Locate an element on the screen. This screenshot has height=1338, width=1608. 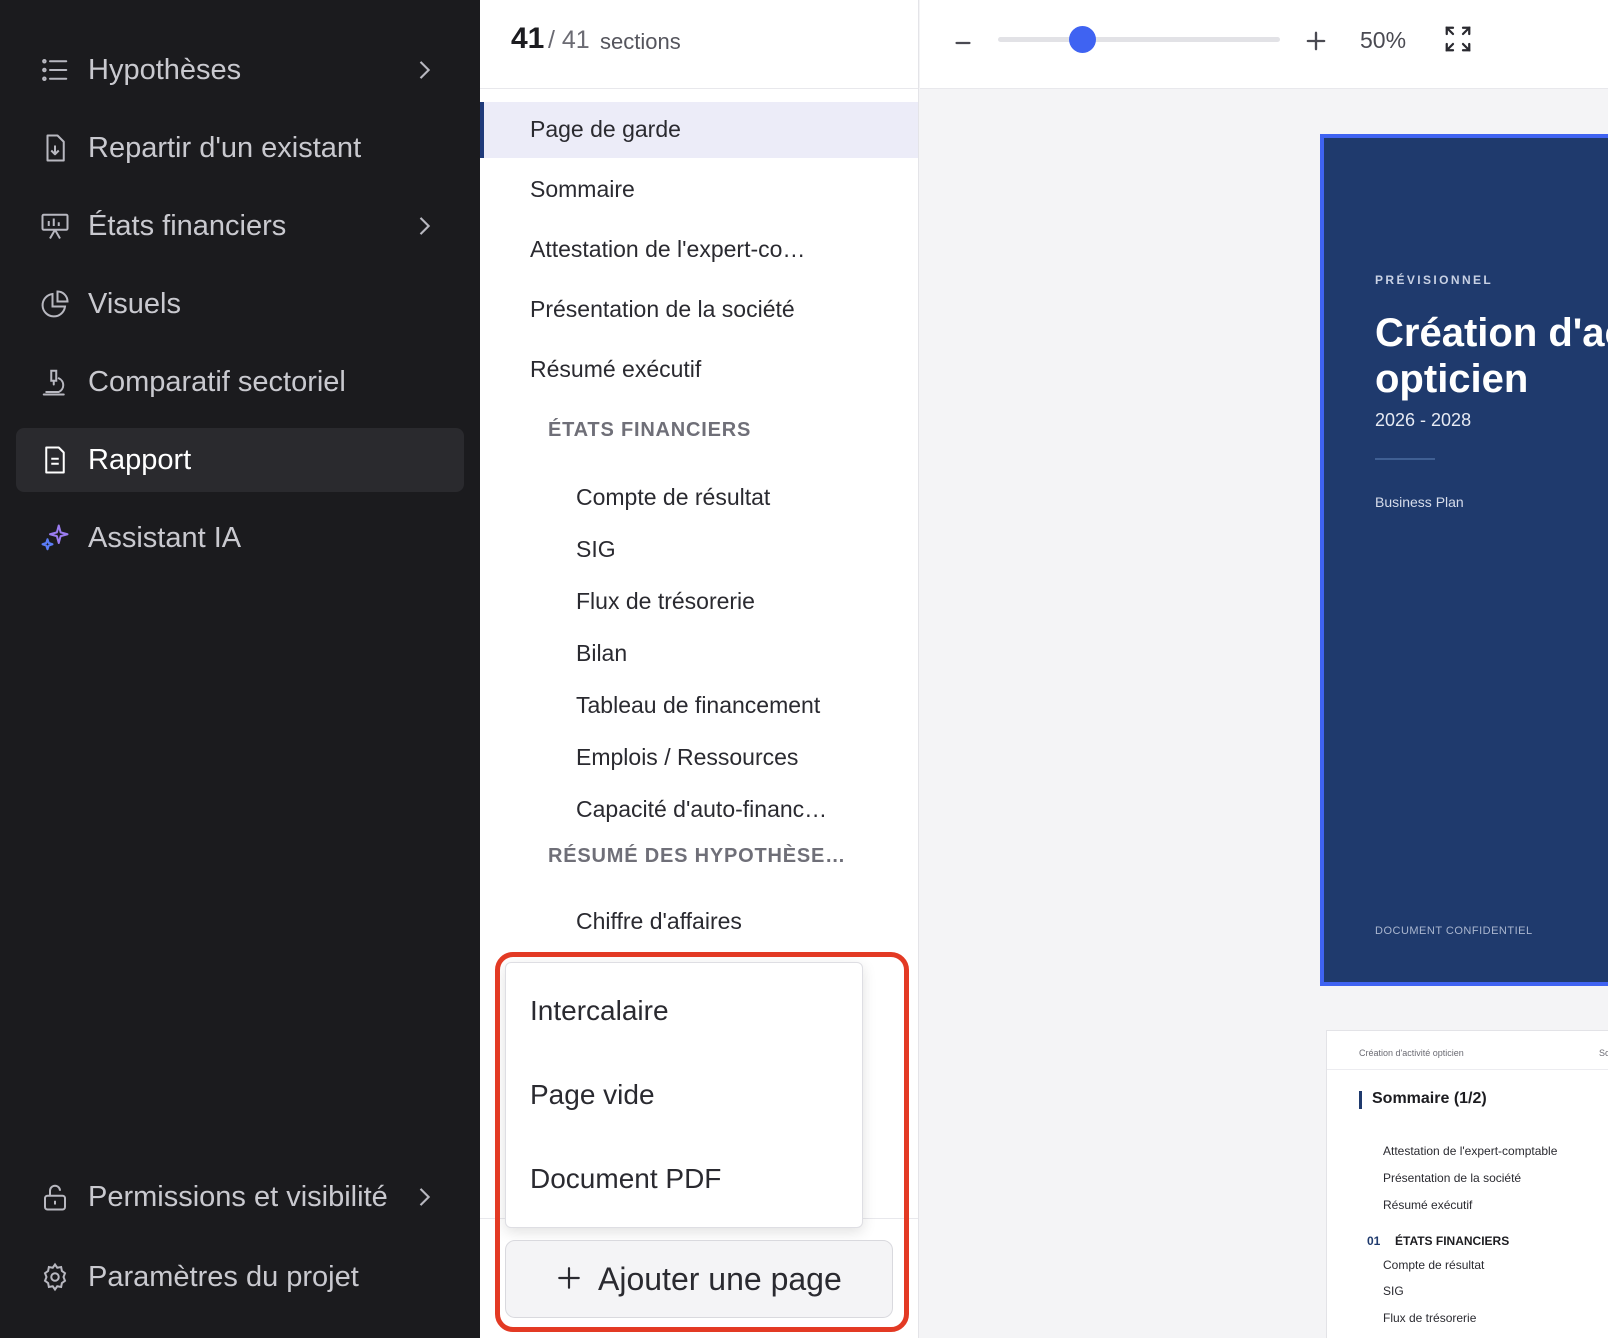
plus-icon is located at coordinates (569, 1278).